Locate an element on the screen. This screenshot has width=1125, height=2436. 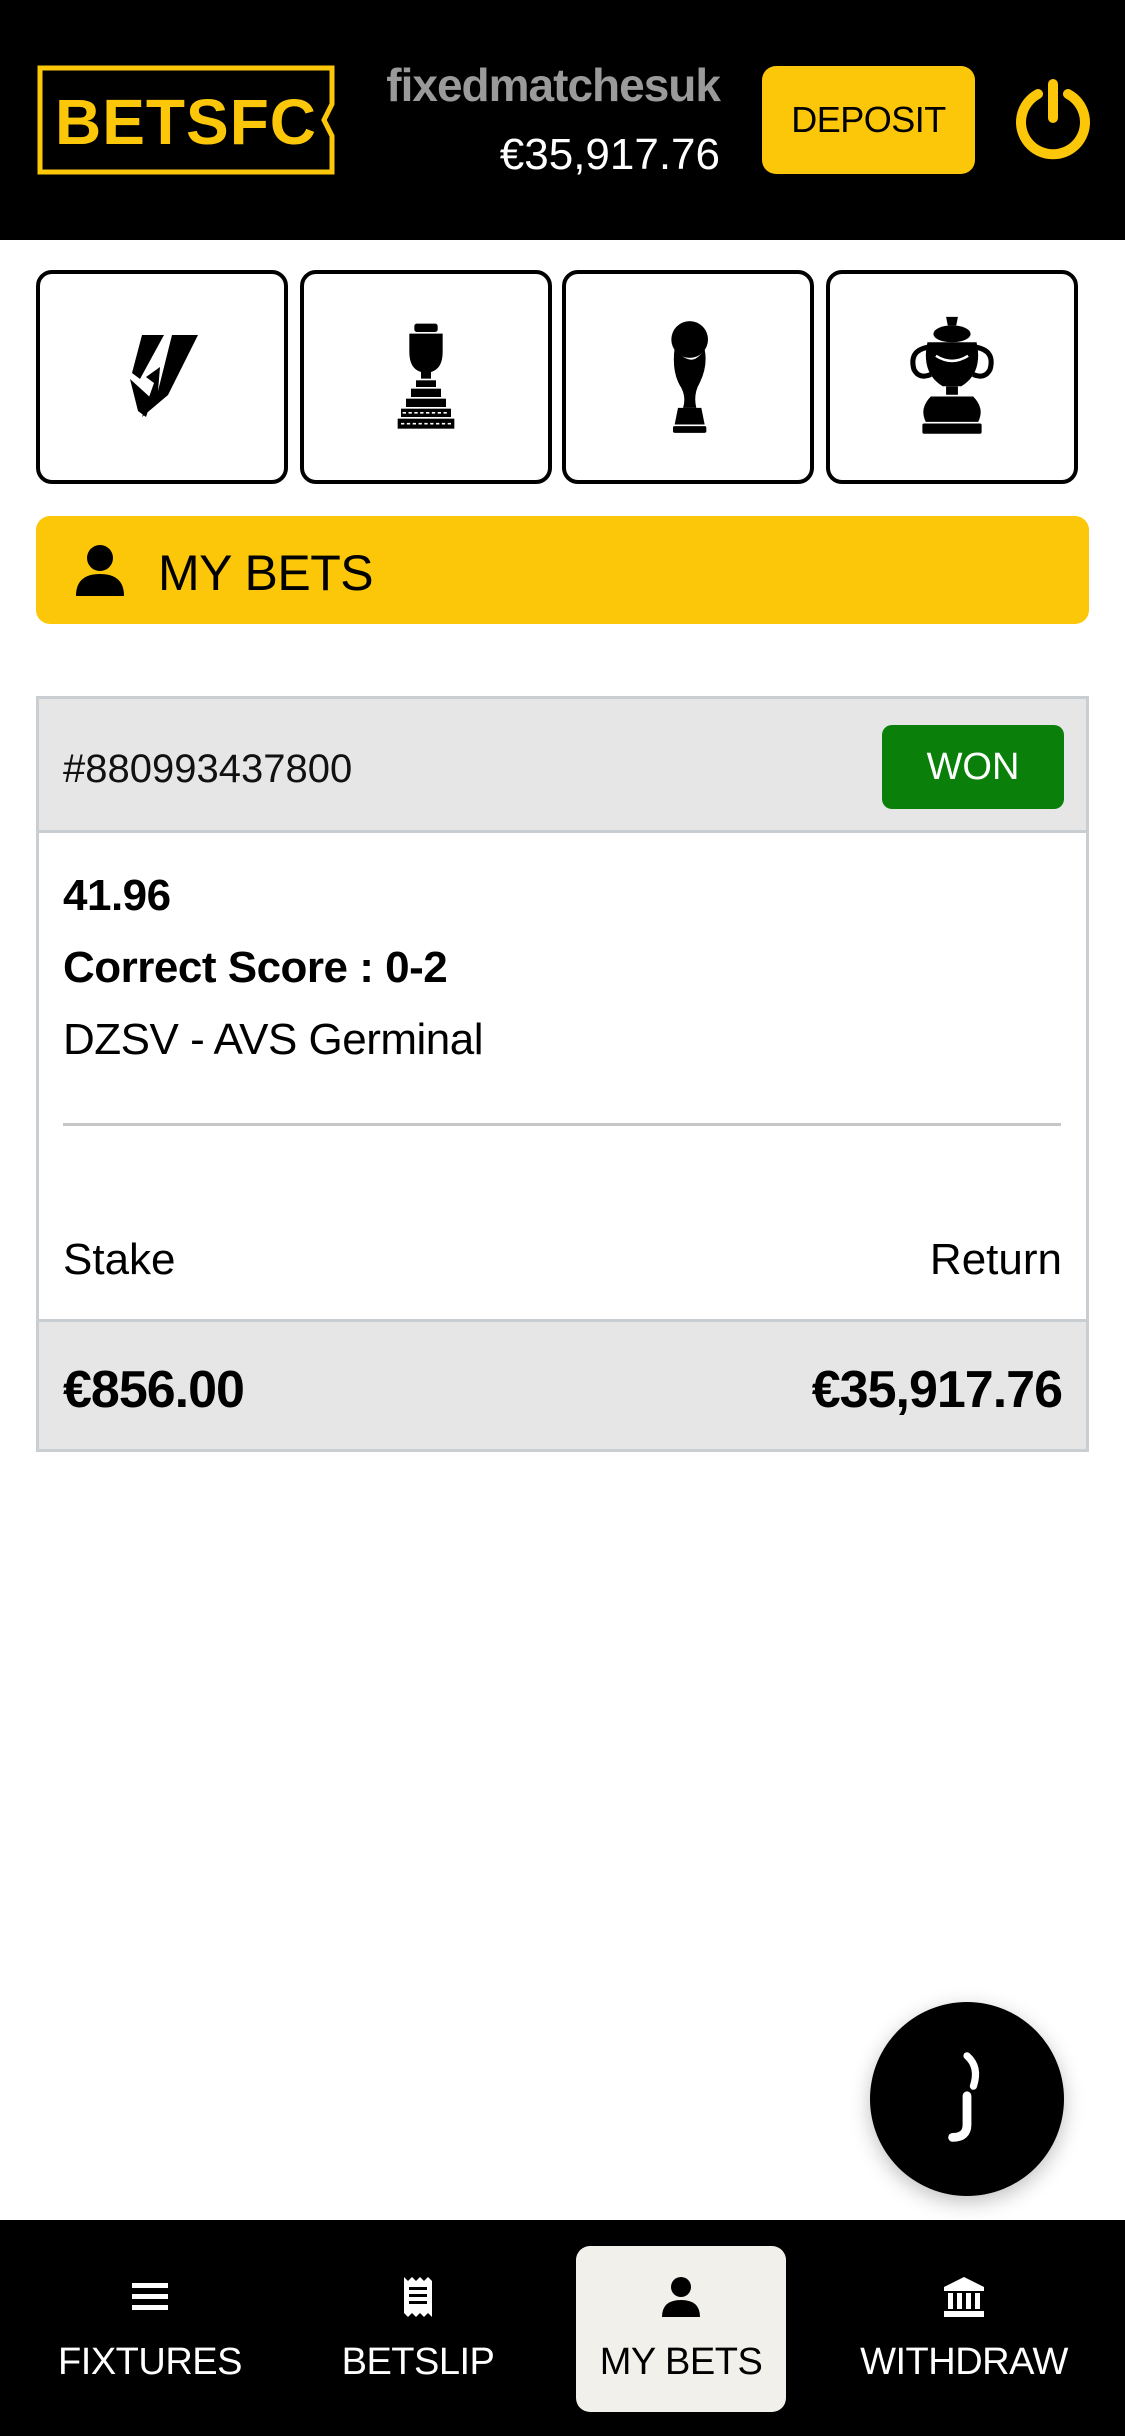
return-value: €35,917.76 is located at coordinates (937, 1390).